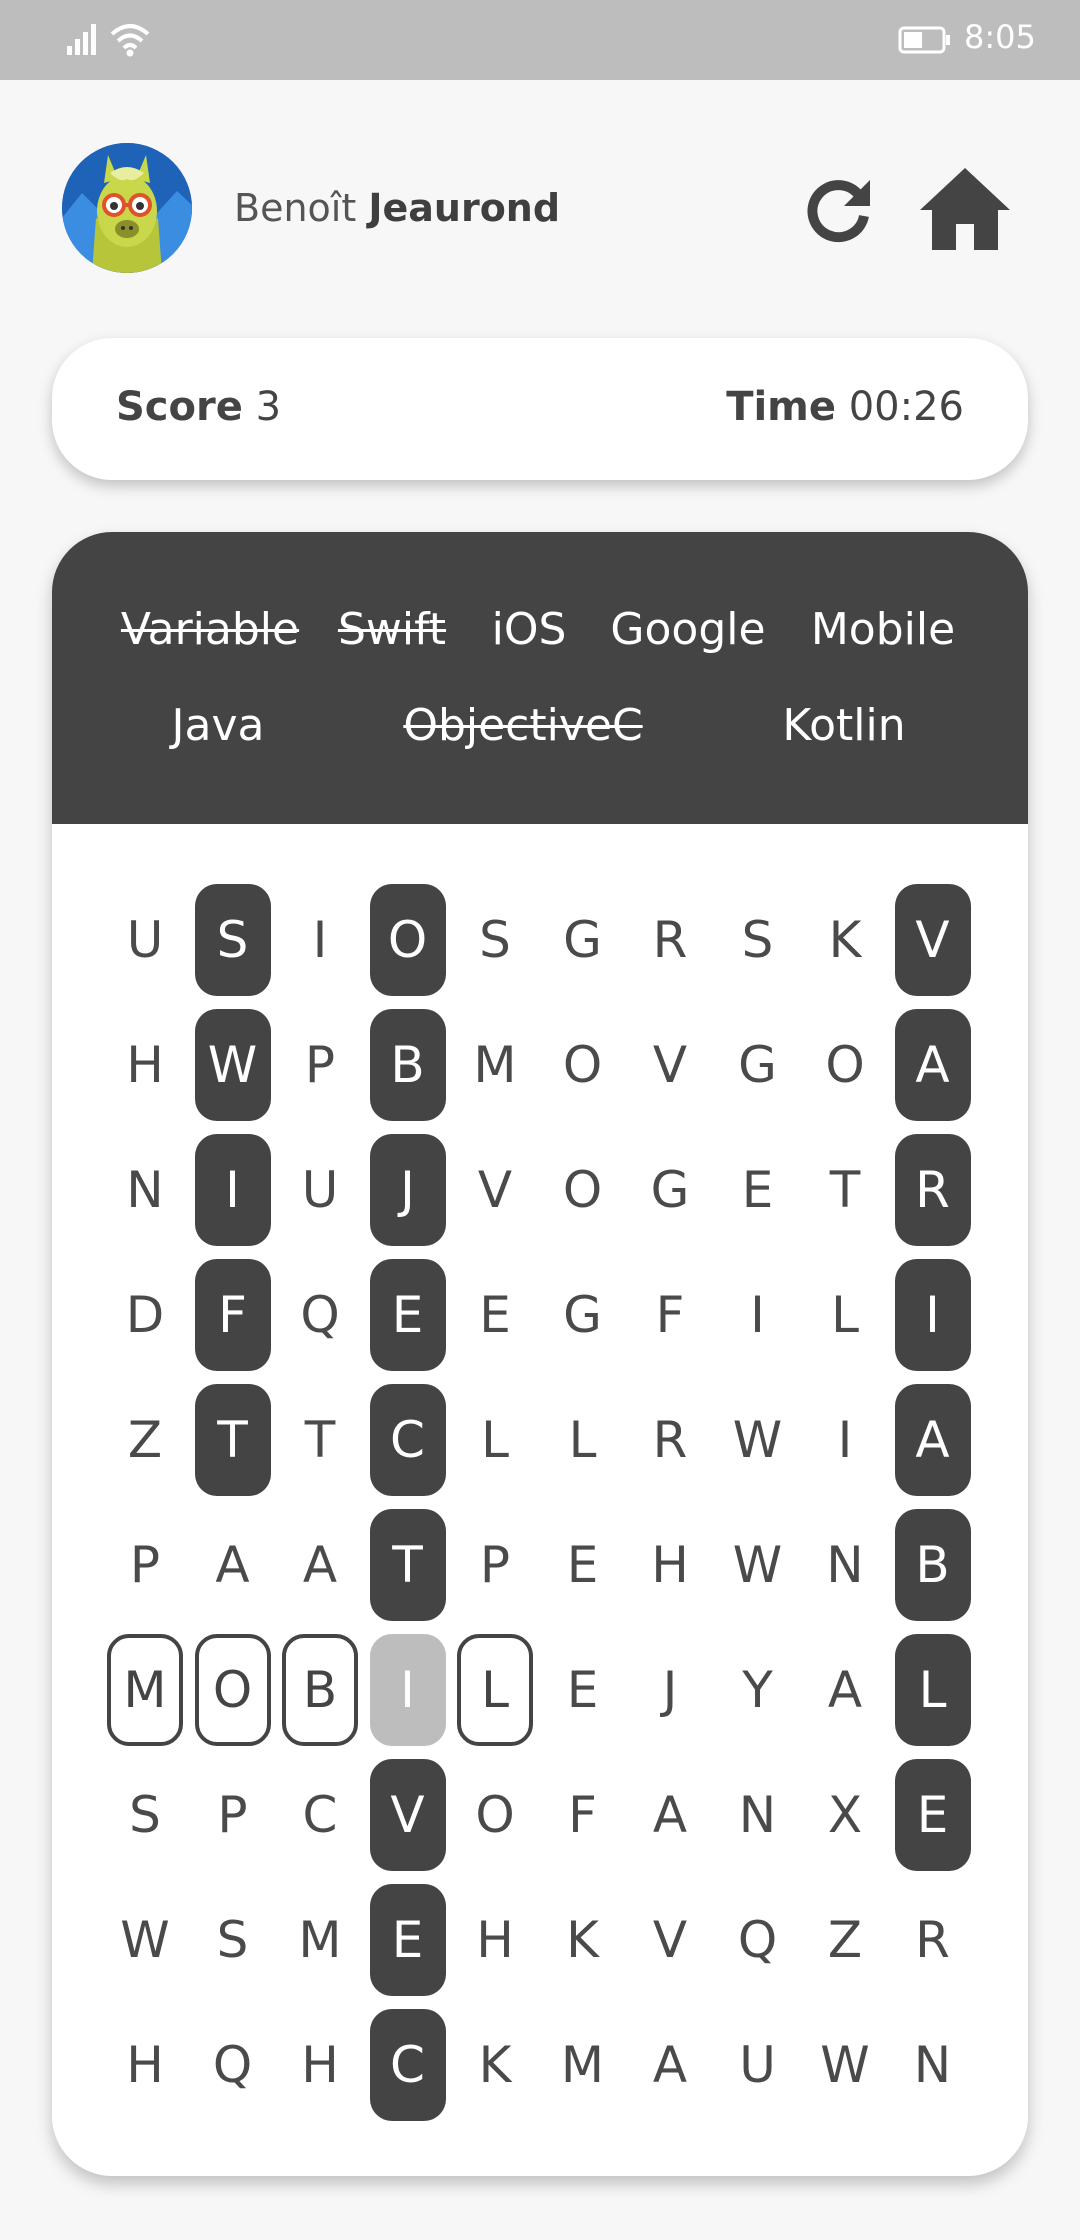 The width and height of the screenshot is (1080, 2240). Describe the element at coordinates (758, 1690) in the screenshot. I see `grid-cell: Y` at that location.